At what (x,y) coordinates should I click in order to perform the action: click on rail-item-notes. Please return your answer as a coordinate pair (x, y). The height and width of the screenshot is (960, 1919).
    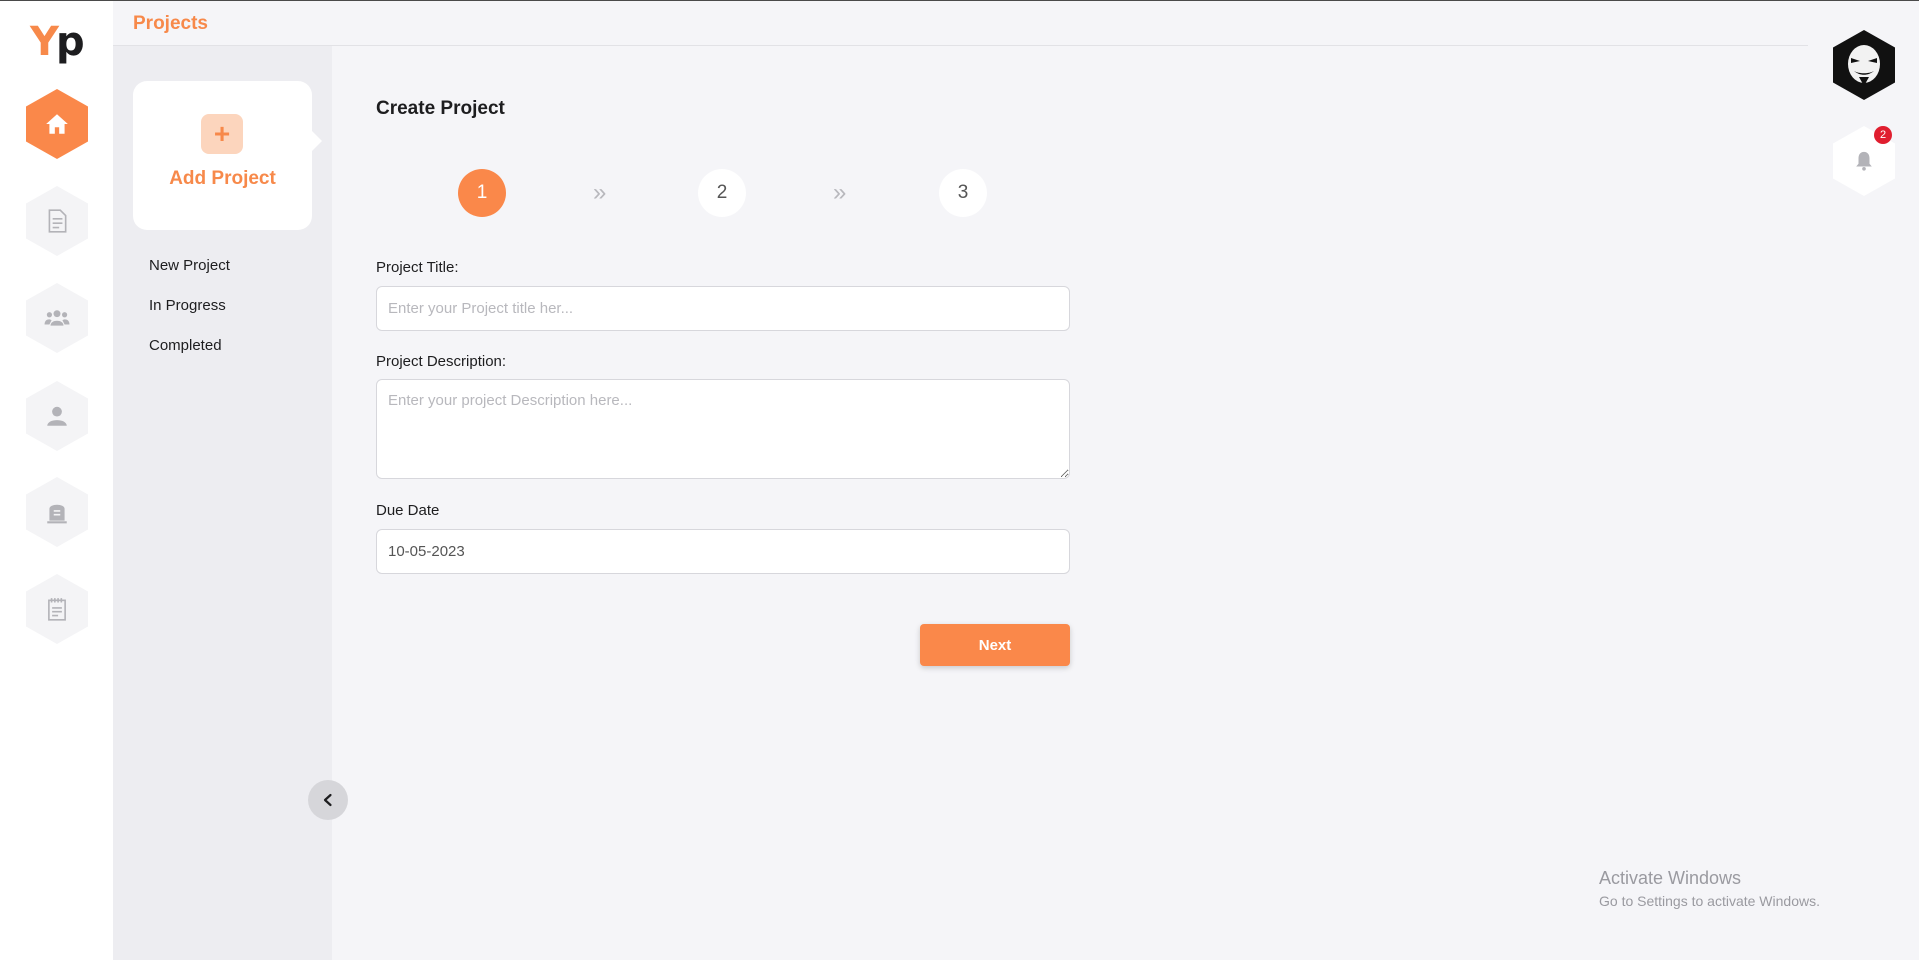
    Looking at the image, I should click on (57, 609).